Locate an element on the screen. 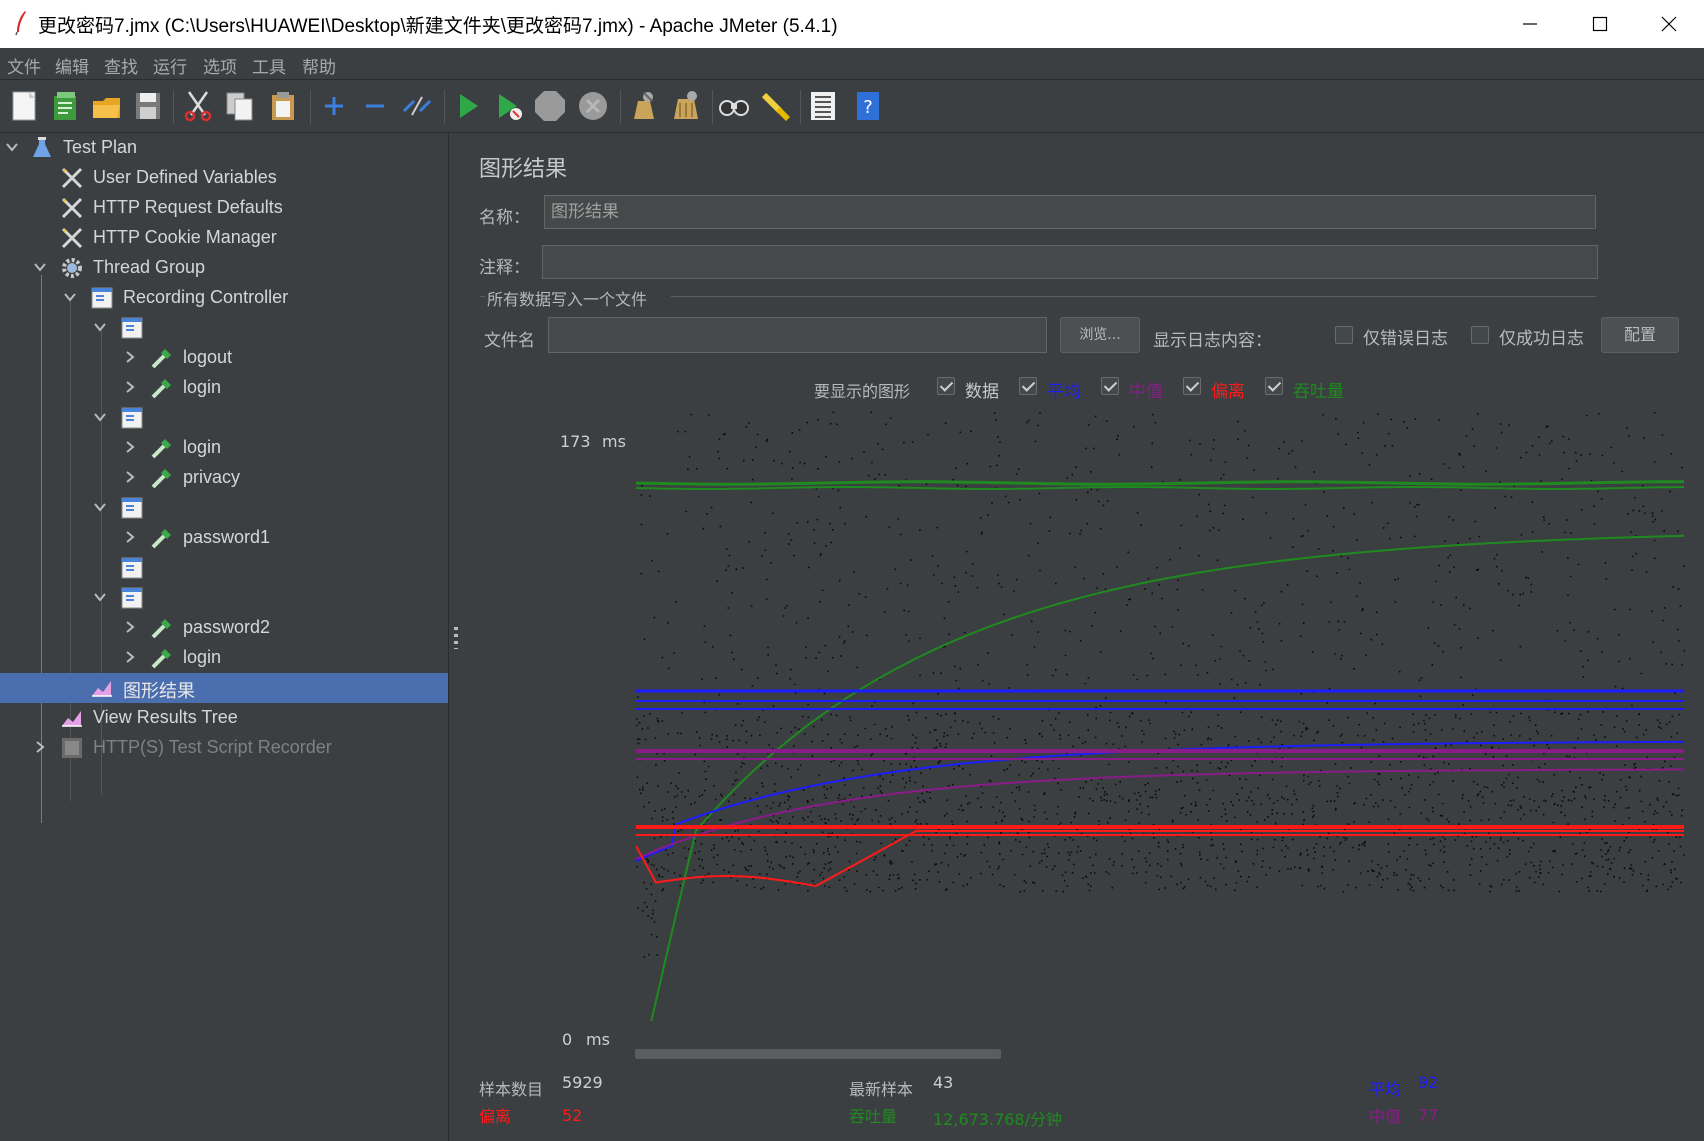 This screenshot has height=1141, width=1704. reset-search-button is located at coordinates (775, 106).